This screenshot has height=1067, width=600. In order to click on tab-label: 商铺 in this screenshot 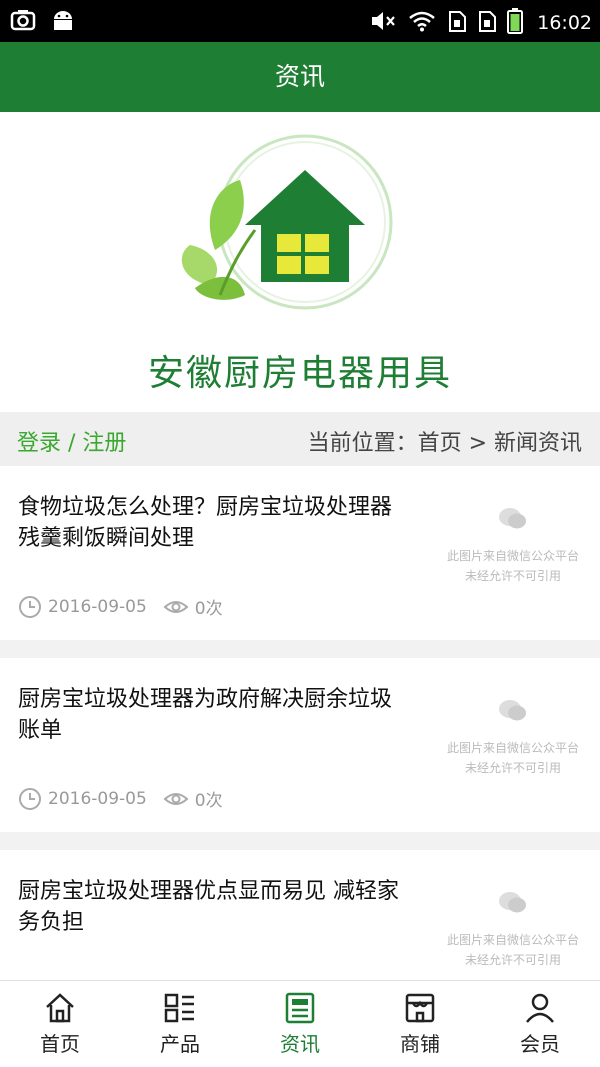, I will do `click(420, 1044)`.